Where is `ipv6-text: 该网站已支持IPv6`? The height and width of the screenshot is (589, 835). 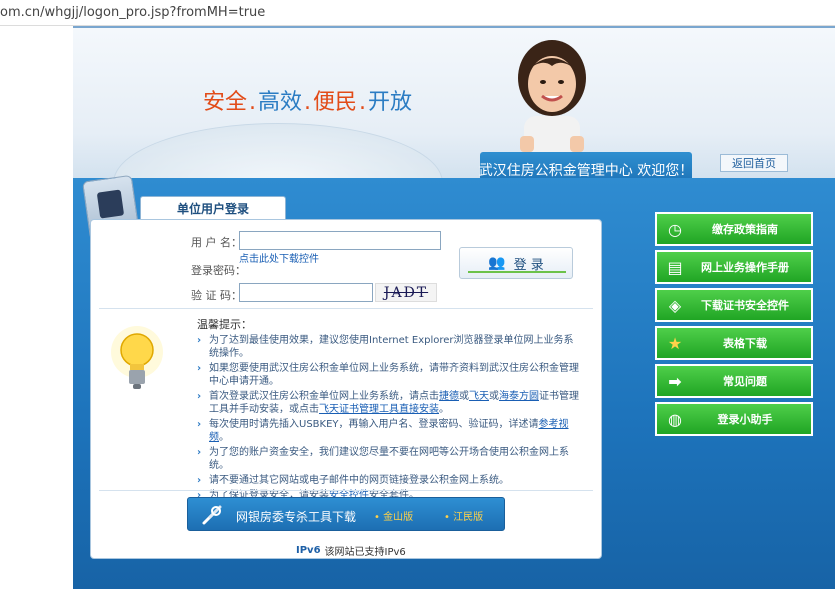 ipv6-text: 该网站已支持IPv6 is located at coordinates (365, 552).